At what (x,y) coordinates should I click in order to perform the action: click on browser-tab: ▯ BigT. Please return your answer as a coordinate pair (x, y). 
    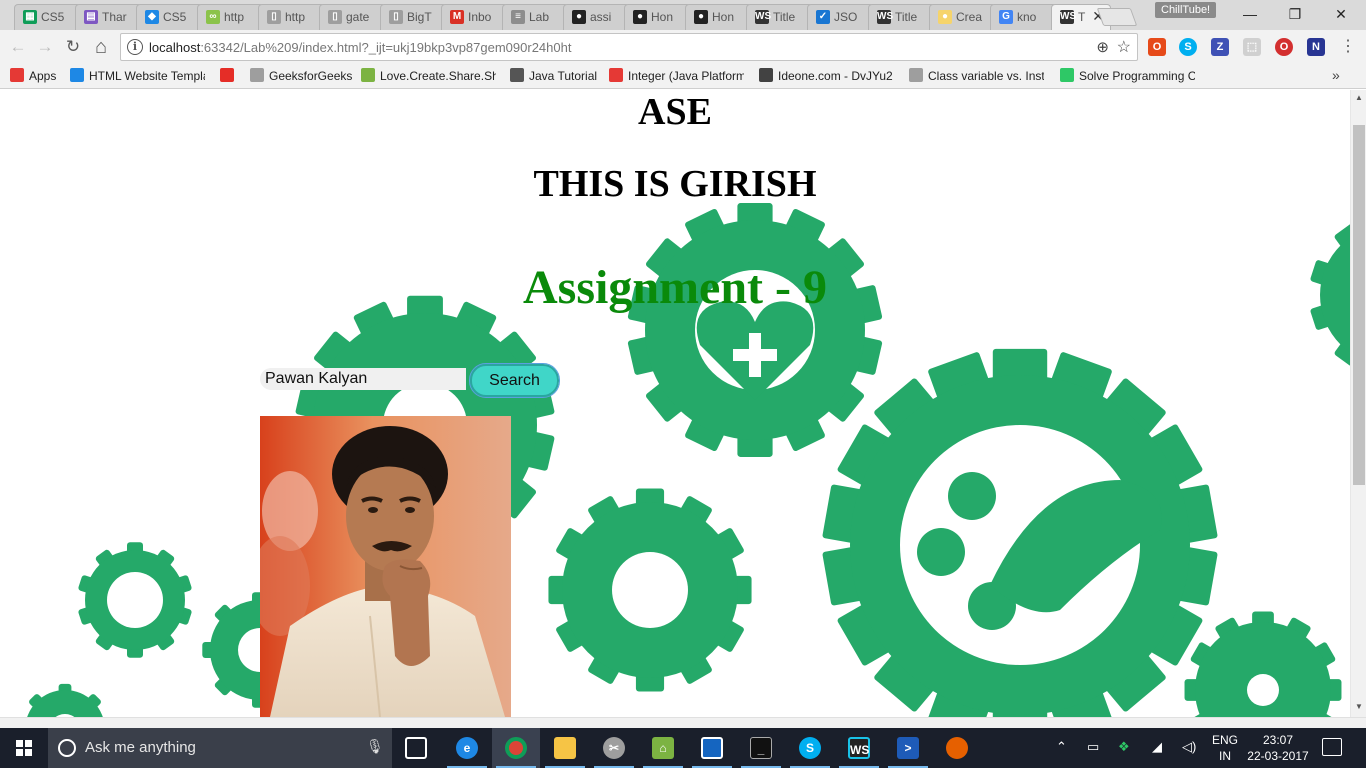
    Looking at the image, I should click on (413, 17).